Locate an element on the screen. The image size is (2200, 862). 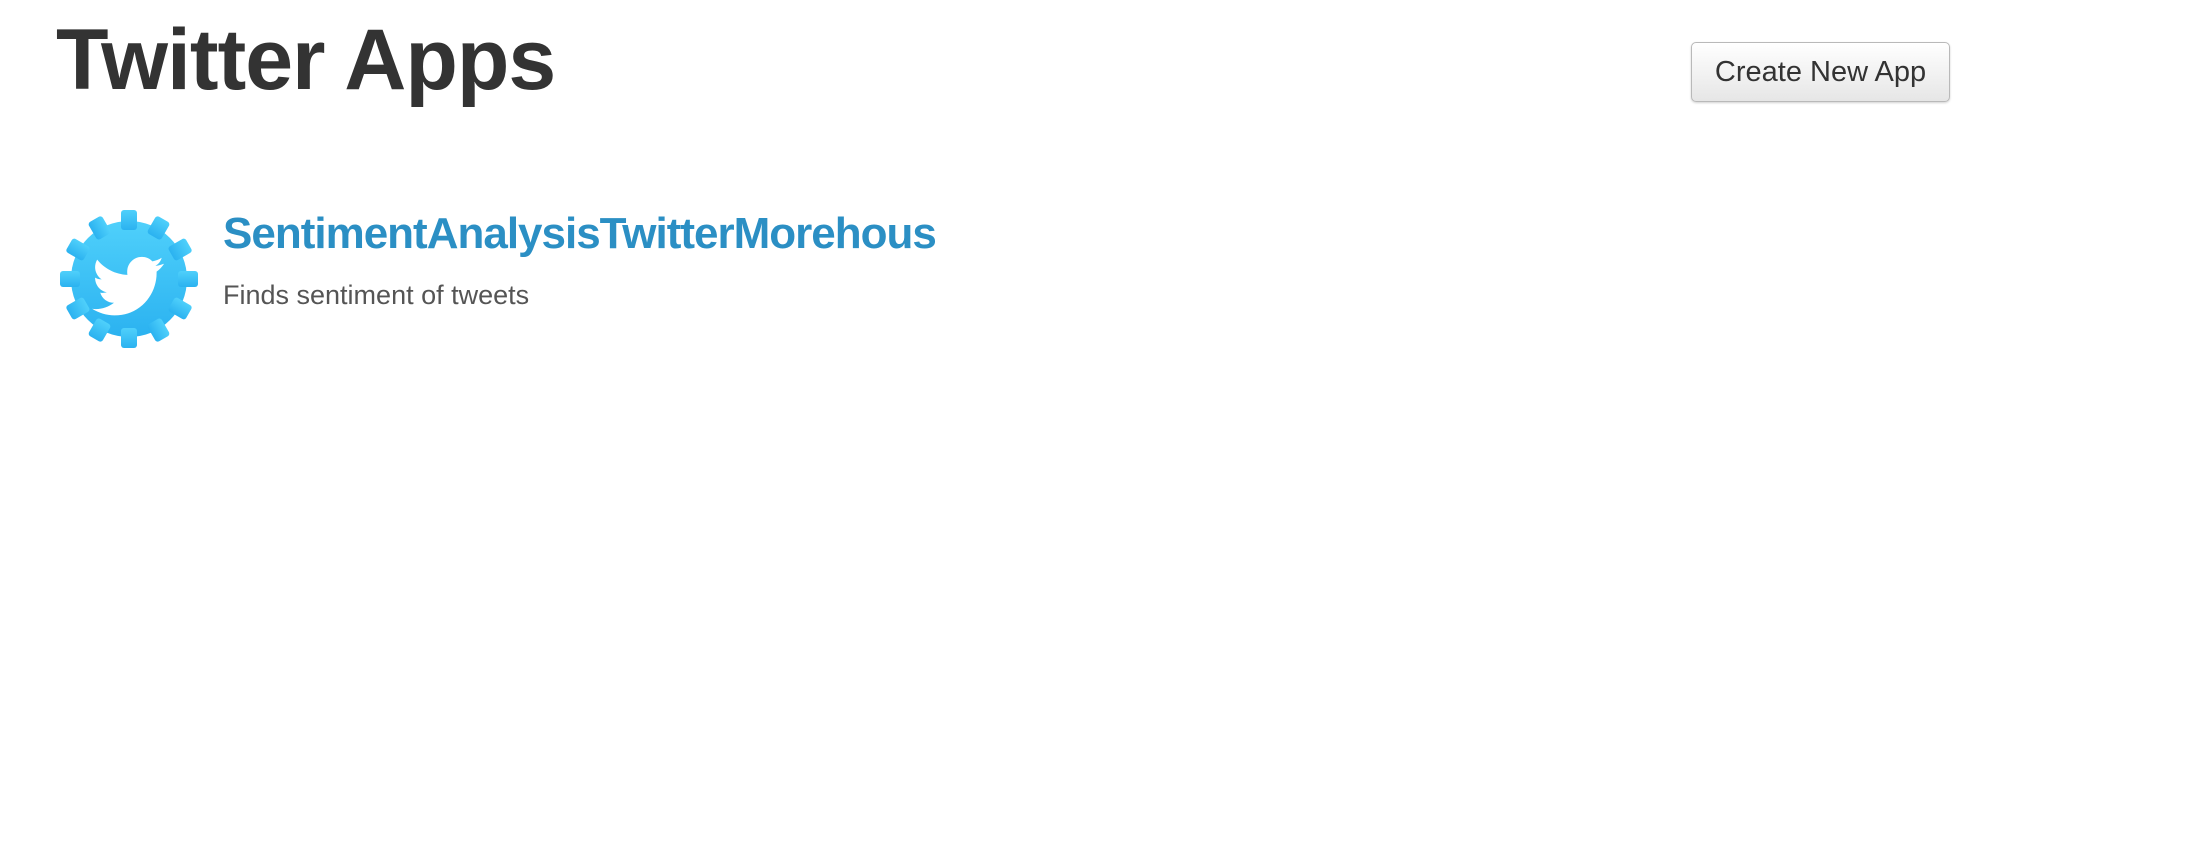
app-name-link: SentimentAnalysisTwitterMorehous is located at coordinates (580, 234).